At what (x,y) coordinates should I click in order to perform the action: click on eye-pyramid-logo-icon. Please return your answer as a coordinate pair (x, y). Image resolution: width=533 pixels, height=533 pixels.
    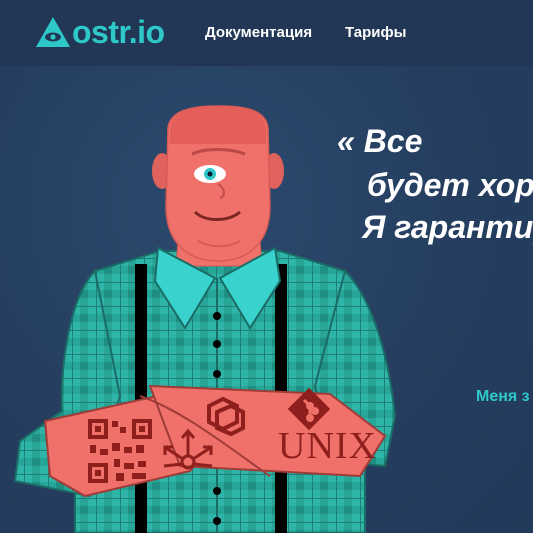
    Looking at the image, I should click on (53, 32).